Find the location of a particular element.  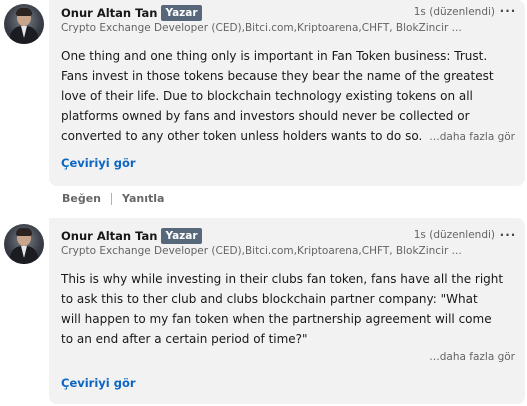

like-button: Beğen is located at coordinates (81, 198).